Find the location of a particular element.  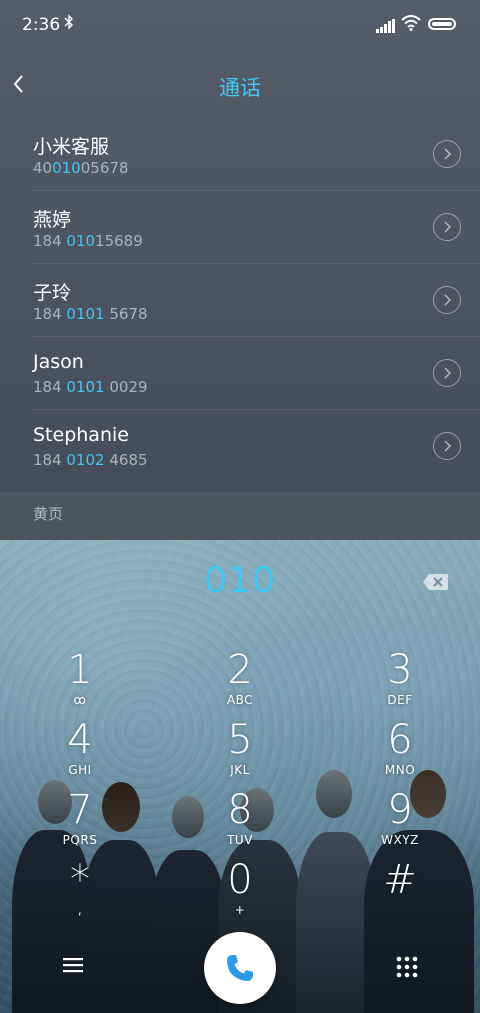

key-4: 4 GHI is located at coordinates (80, 752).